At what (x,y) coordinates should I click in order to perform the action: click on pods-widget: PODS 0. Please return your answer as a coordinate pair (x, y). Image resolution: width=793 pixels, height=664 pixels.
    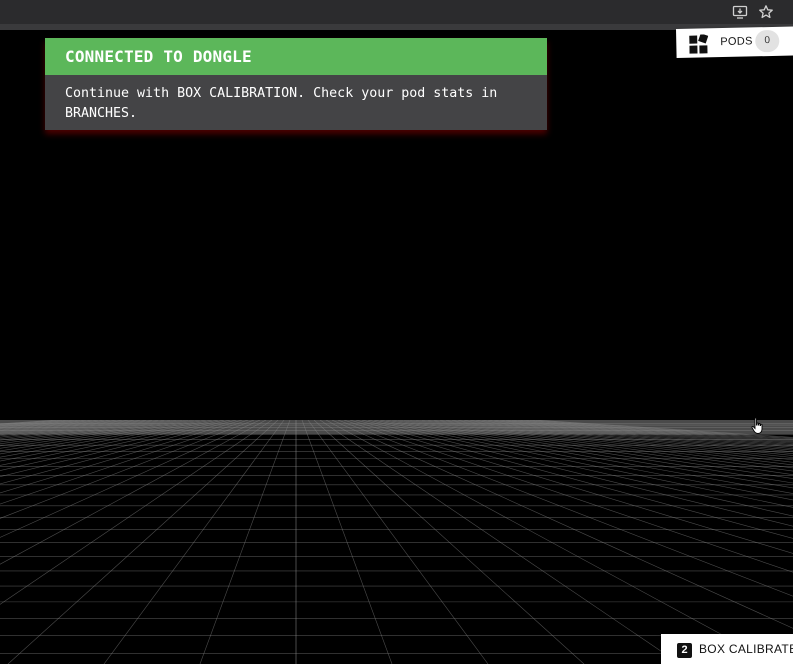
    Looking at the image, I should click on (734, 42).